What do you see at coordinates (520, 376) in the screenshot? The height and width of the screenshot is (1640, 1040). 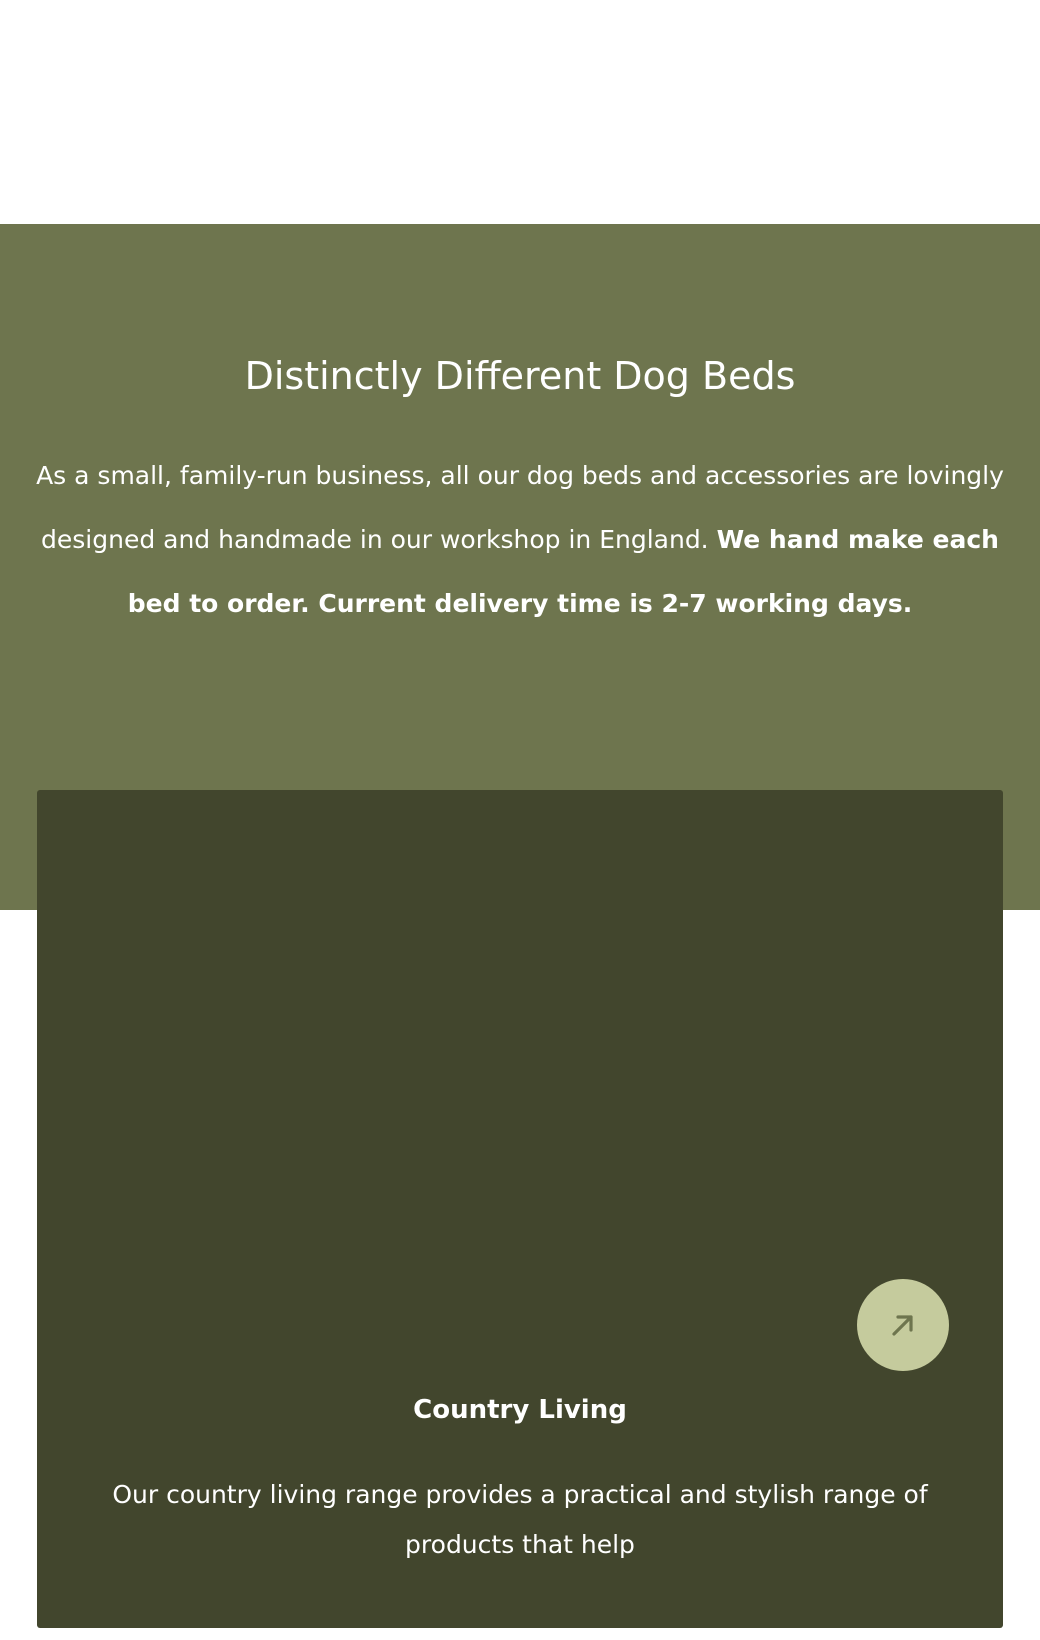 I see `hero-title: Distinctly Different Dog Beds` at bounding box center [520, 376].